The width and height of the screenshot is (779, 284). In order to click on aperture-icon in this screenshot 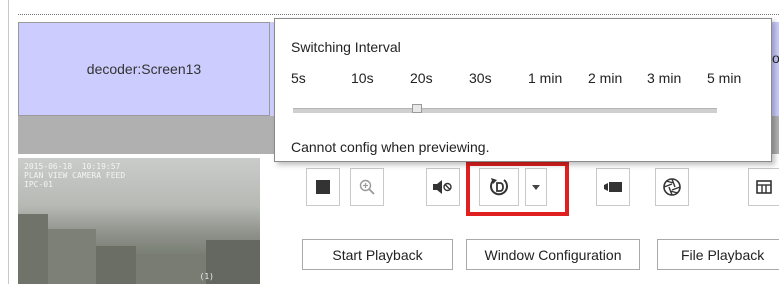, I will do `click(672, 187)`.